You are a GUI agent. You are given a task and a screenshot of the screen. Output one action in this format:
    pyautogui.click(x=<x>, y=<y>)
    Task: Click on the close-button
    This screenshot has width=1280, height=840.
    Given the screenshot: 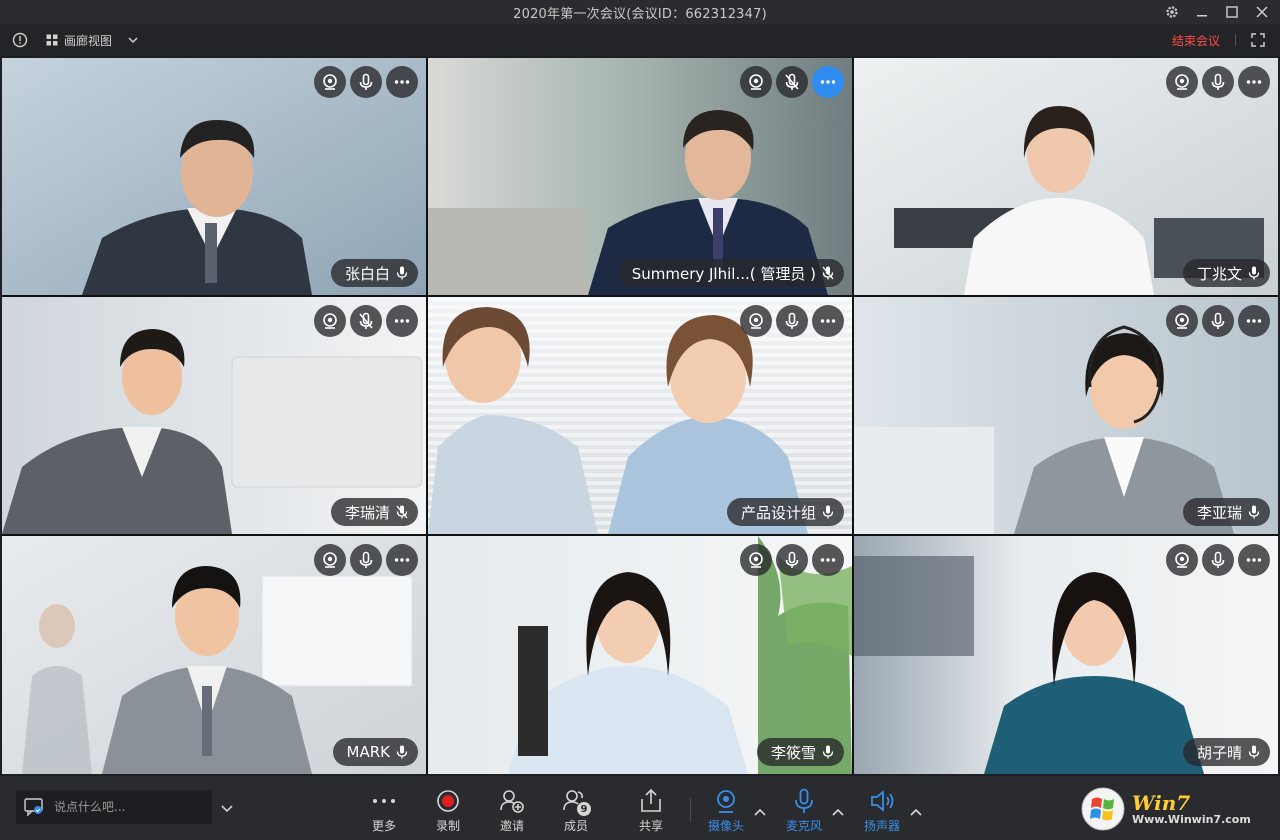 What is the action you would take?
    pyautogui.click(x=1262, y=12)
    